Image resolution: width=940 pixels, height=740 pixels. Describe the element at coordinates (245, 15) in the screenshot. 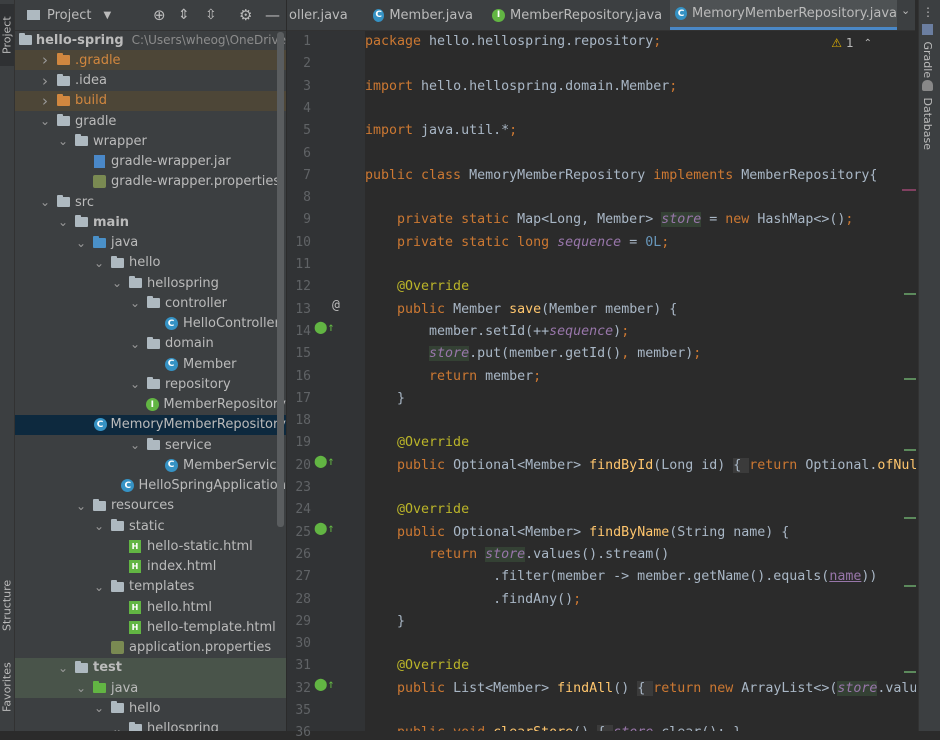

I see `gear-icon: ⚙` at that location.